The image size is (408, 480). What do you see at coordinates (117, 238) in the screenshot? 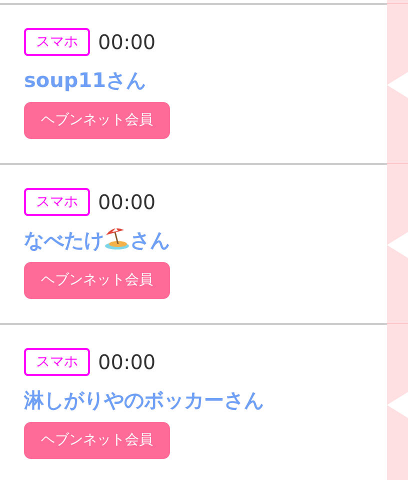
I see `beach-umbrella-icon` at bounding box center [117, 238].